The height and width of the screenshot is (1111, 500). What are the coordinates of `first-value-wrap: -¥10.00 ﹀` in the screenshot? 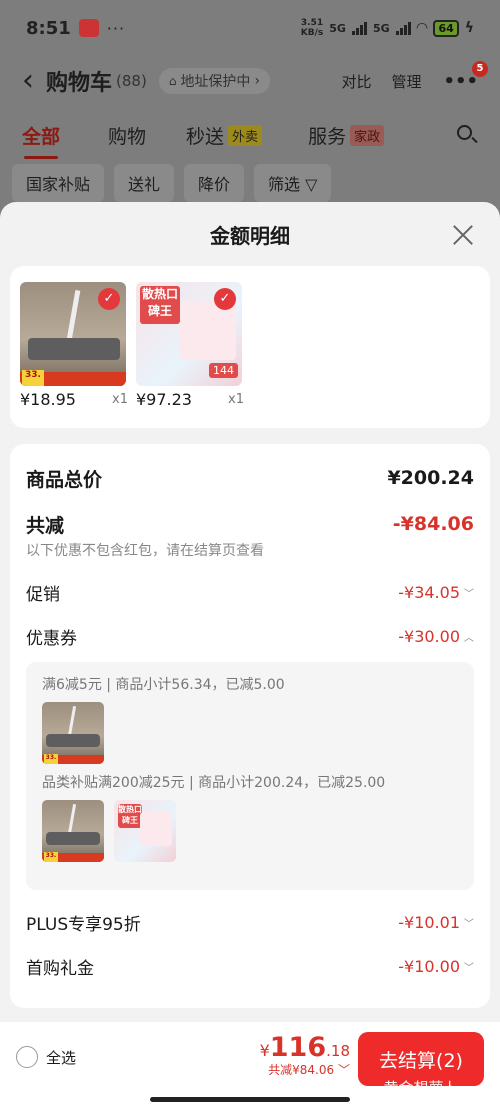 It's located at (436, 966).